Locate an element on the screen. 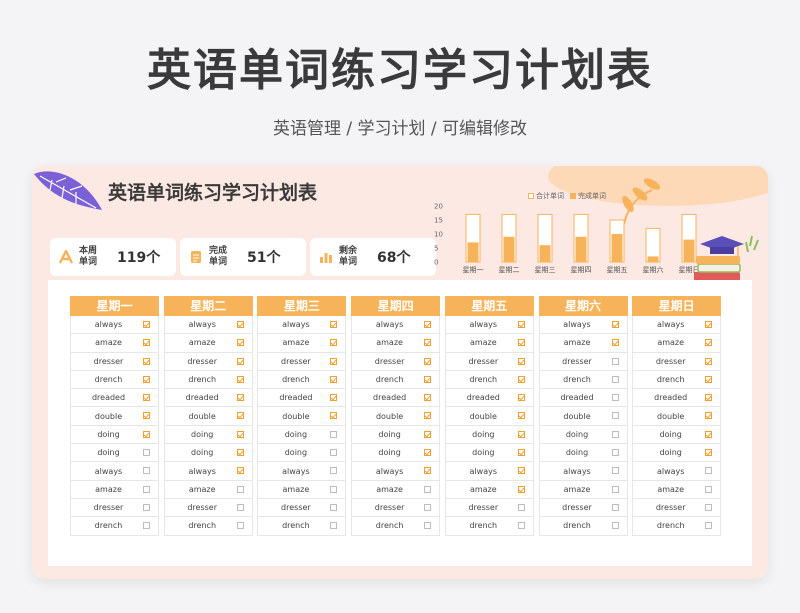  word-row: doing is located at coordinates (396, 435).